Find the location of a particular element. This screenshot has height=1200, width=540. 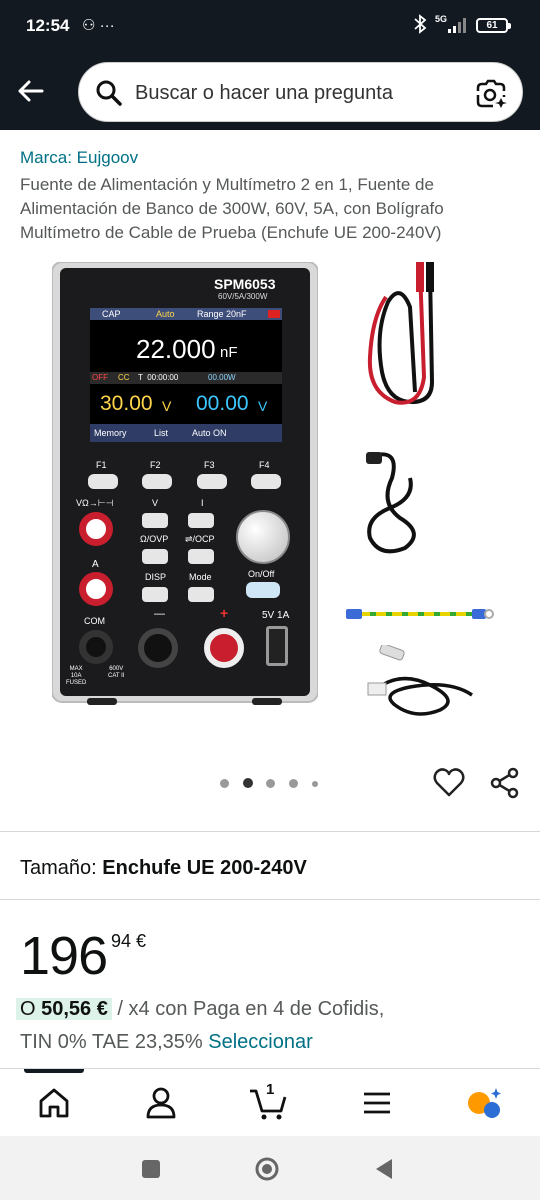

menu-tab is located at coordinates (377, 1103).